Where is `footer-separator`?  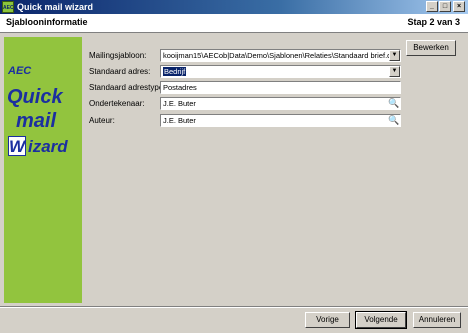 footer-separator is located at coordinates (234, 307).